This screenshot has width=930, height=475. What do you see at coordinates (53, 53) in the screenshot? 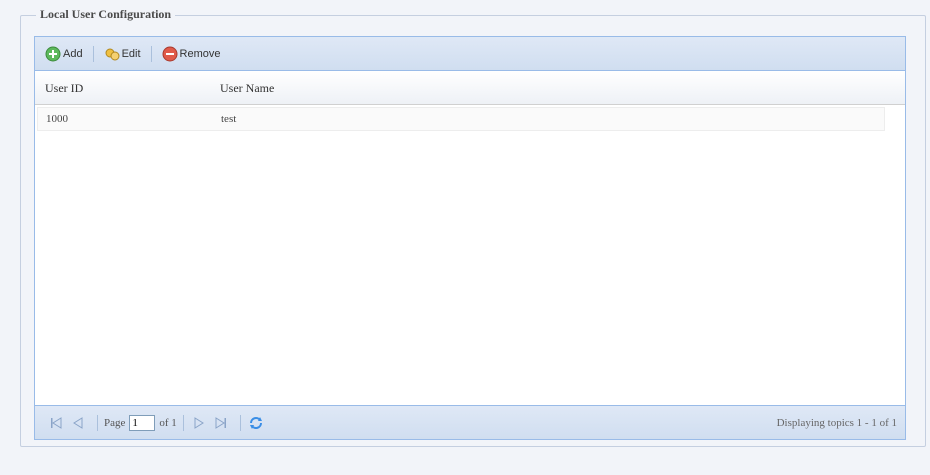
I see `add-icon` at bounding box center [53, 53].